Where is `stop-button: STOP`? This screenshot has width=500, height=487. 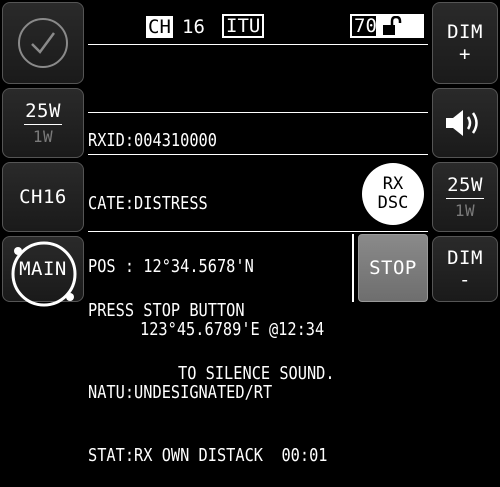
stop-button: STOP is located at coordinates (393, 268).